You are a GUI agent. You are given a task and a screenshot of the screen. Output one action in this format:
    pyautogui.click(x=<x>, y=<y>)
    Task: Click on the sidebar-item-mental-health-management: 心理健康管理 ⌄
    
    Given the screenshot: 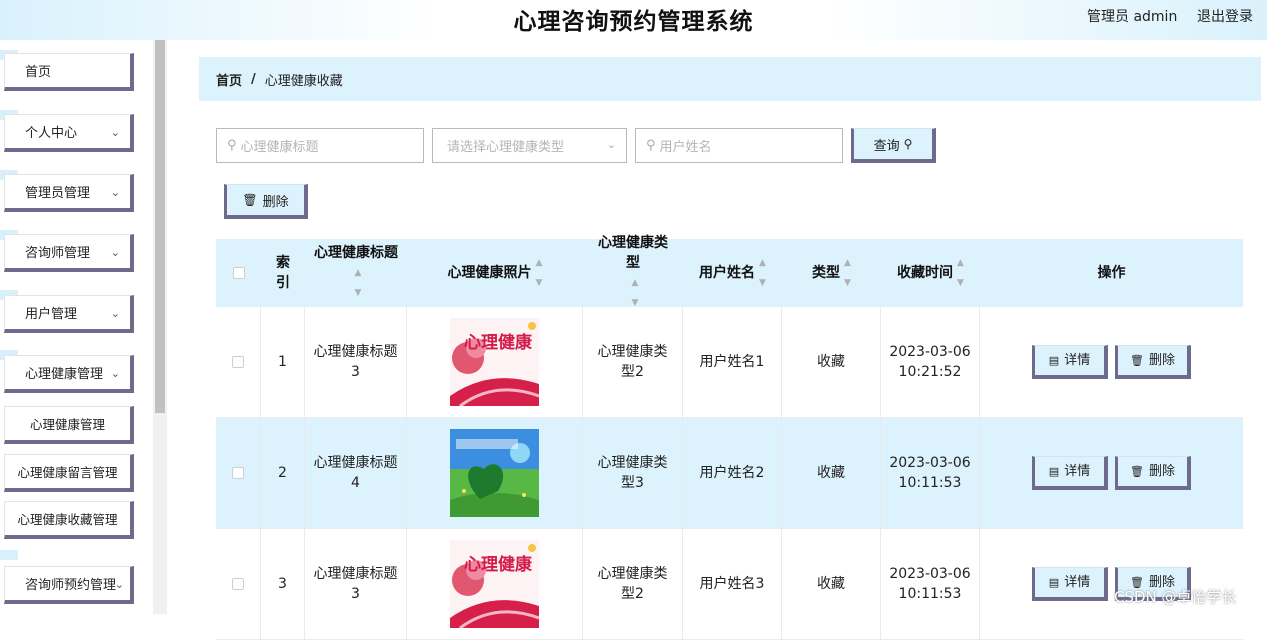 What is the action you would take?
    pyautogui.click(x=69, y=374)
    